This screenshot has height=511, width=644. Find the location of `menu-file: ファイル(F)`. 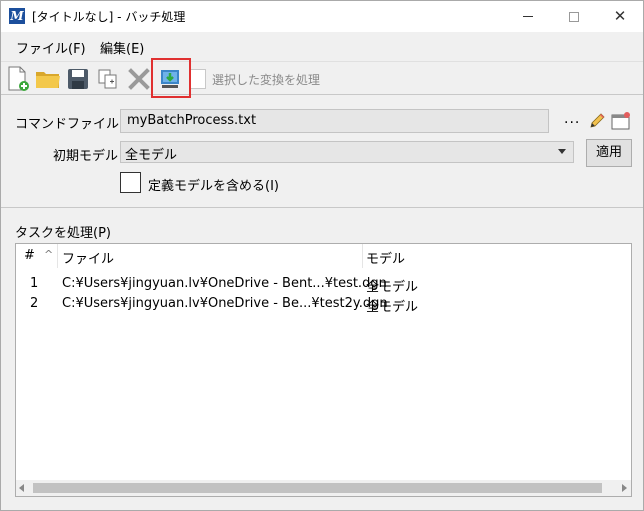

menu-file: ファイル(F) is located at coordinates (51, 47).